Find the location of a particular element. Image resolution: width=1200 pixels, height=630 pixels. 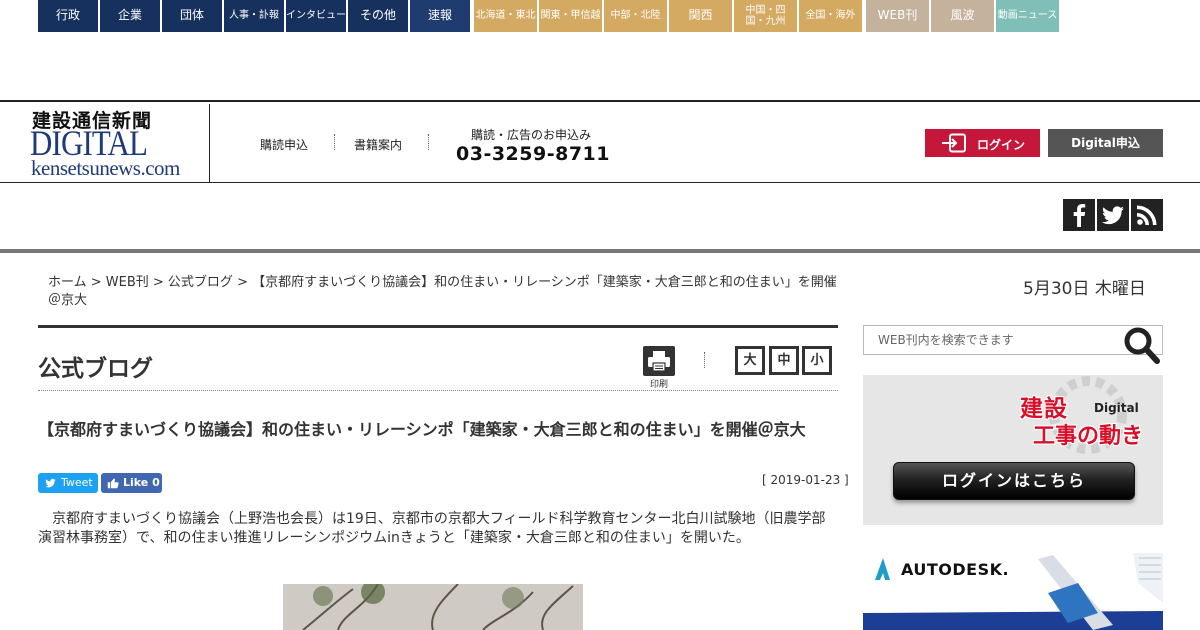

print-label: 印刷 is located at coordinates (659, 385).